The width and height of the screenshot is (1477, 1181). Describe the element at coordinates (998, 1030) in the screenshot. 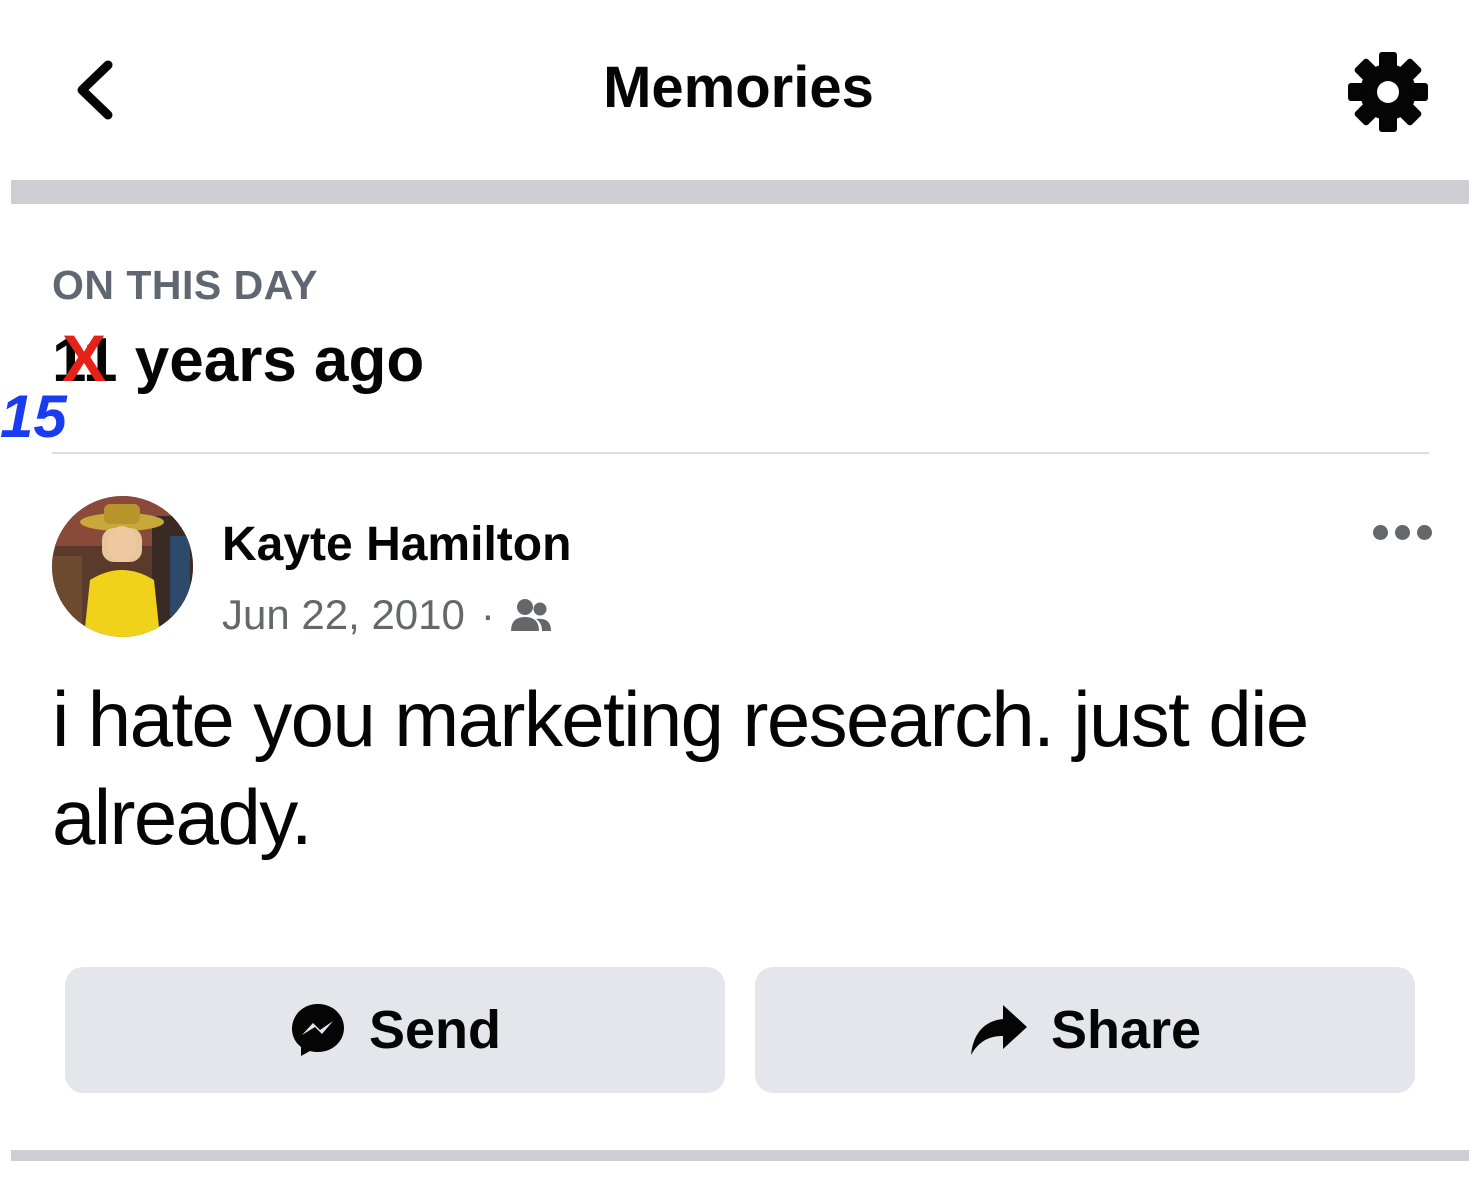

I see `share-arrow-icon` at that location.